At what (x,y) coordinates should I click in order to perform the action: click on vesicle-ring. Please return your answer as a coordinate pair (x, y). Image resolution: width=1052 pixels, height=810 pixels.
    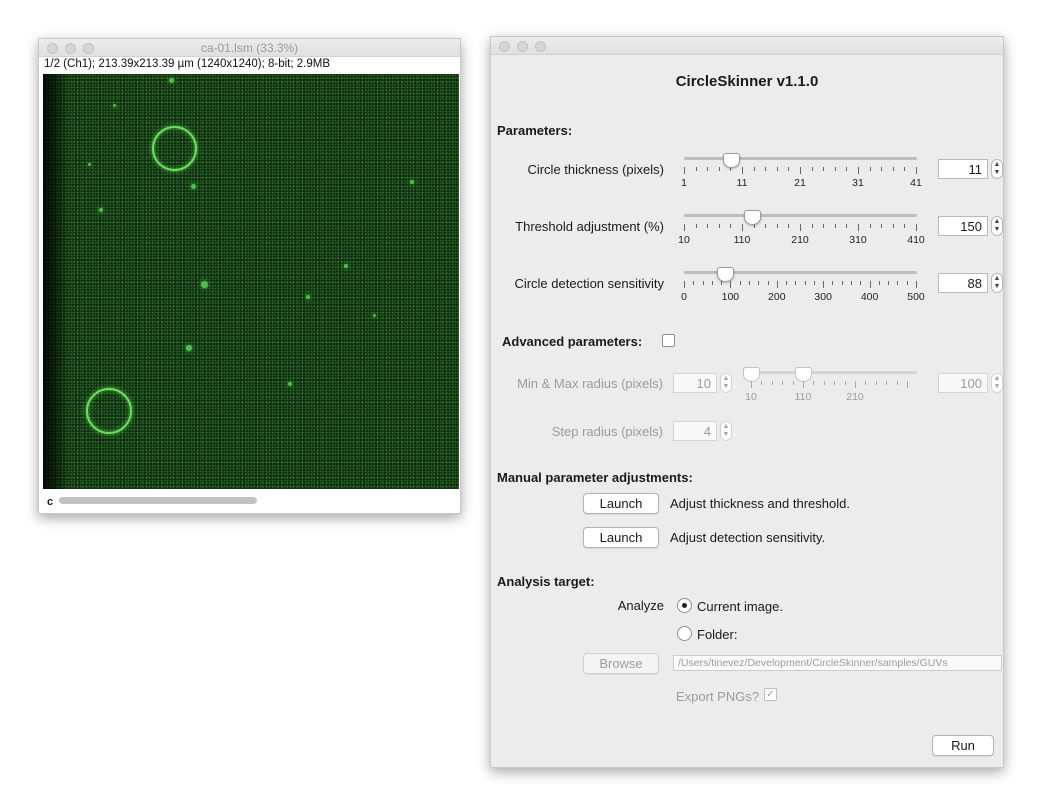
    Looking at the image, I should click on (174, 148).